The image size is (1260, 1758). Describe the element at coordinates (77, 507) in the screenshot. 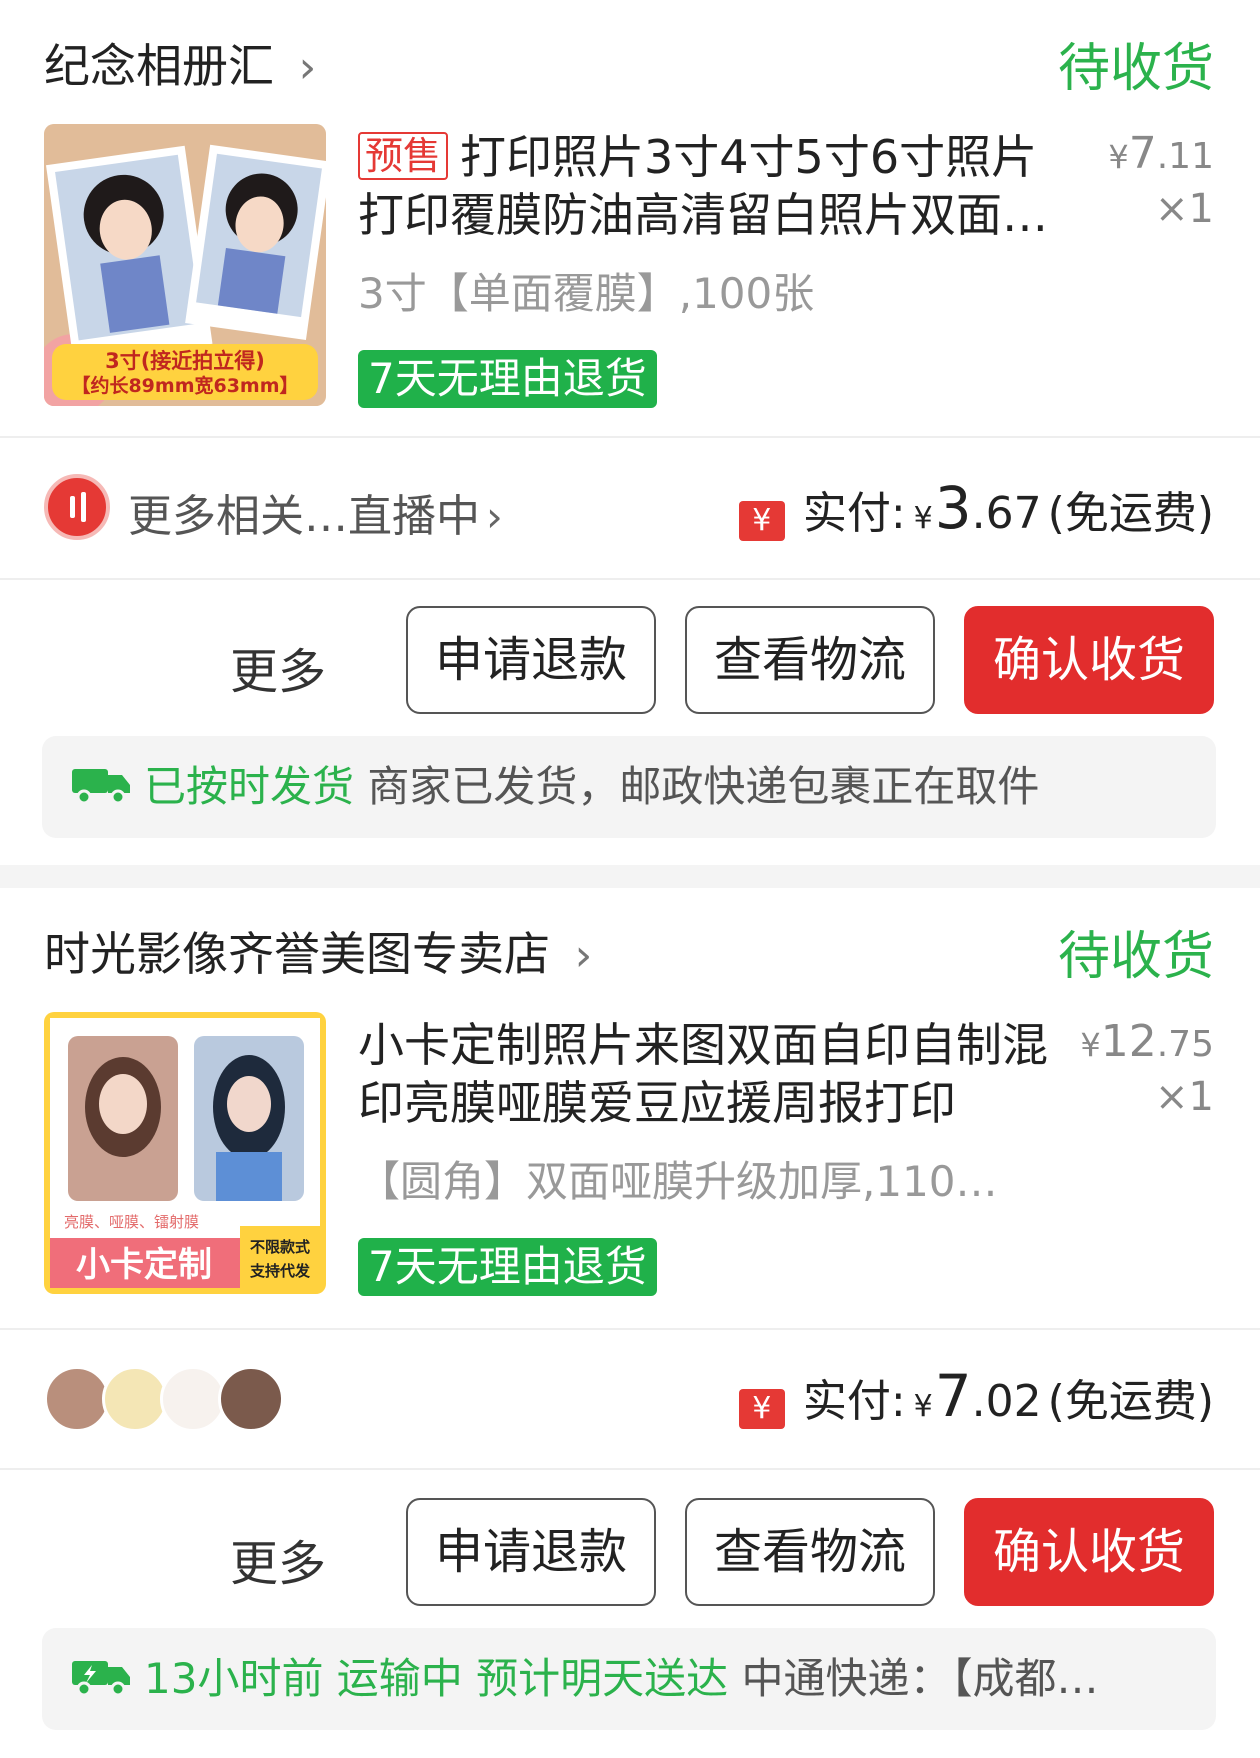

I see `live-stream-icon` at that location.